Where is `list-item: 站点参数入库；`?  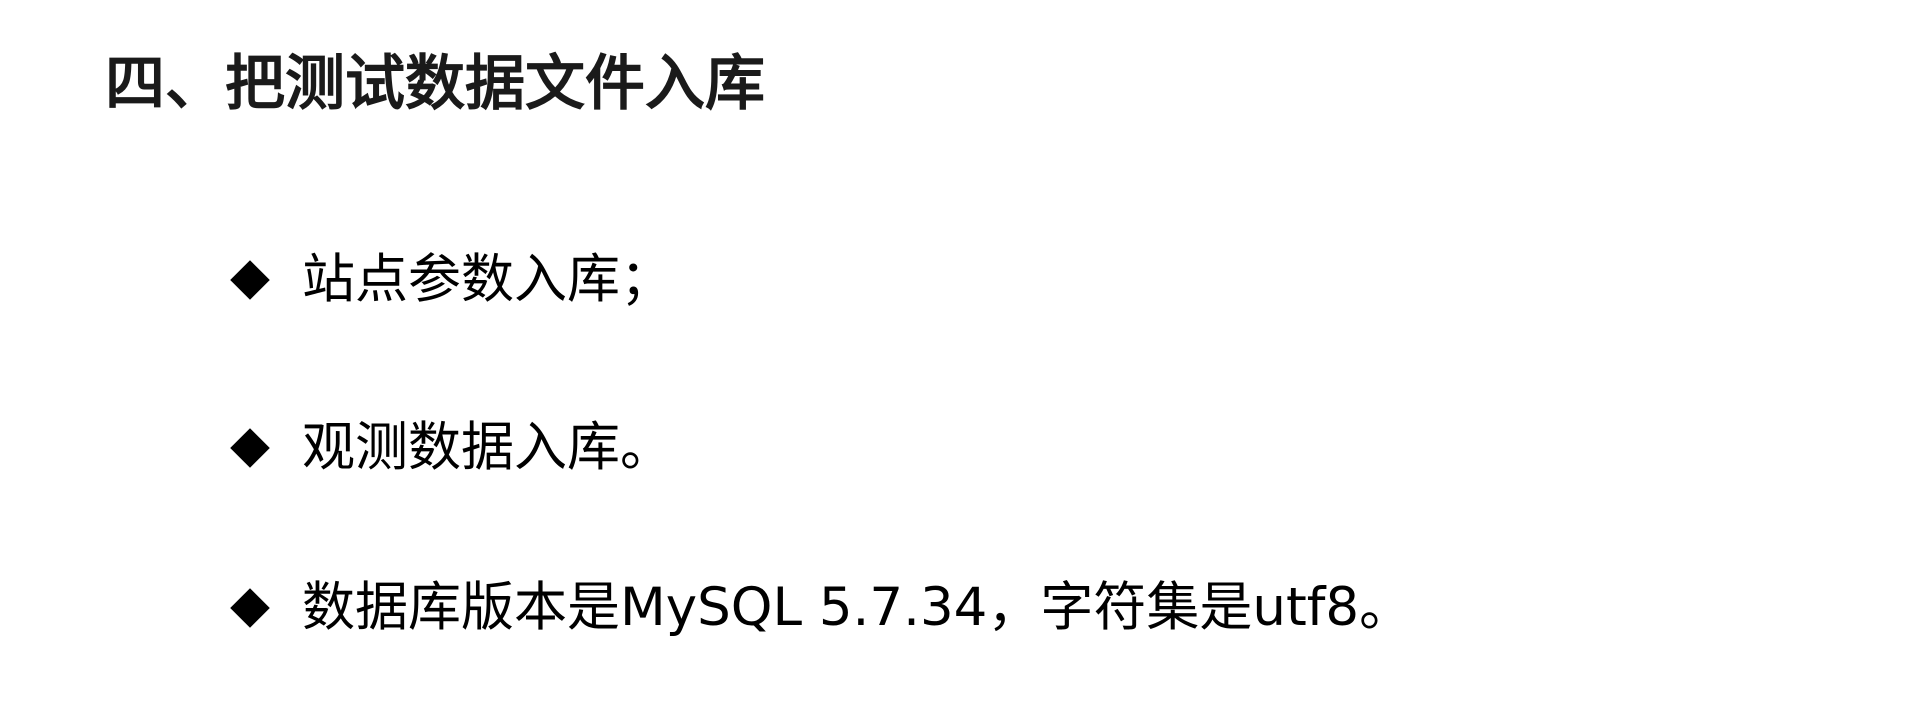
list-item: 站点参数入库； is located at coordinates (450, 280).